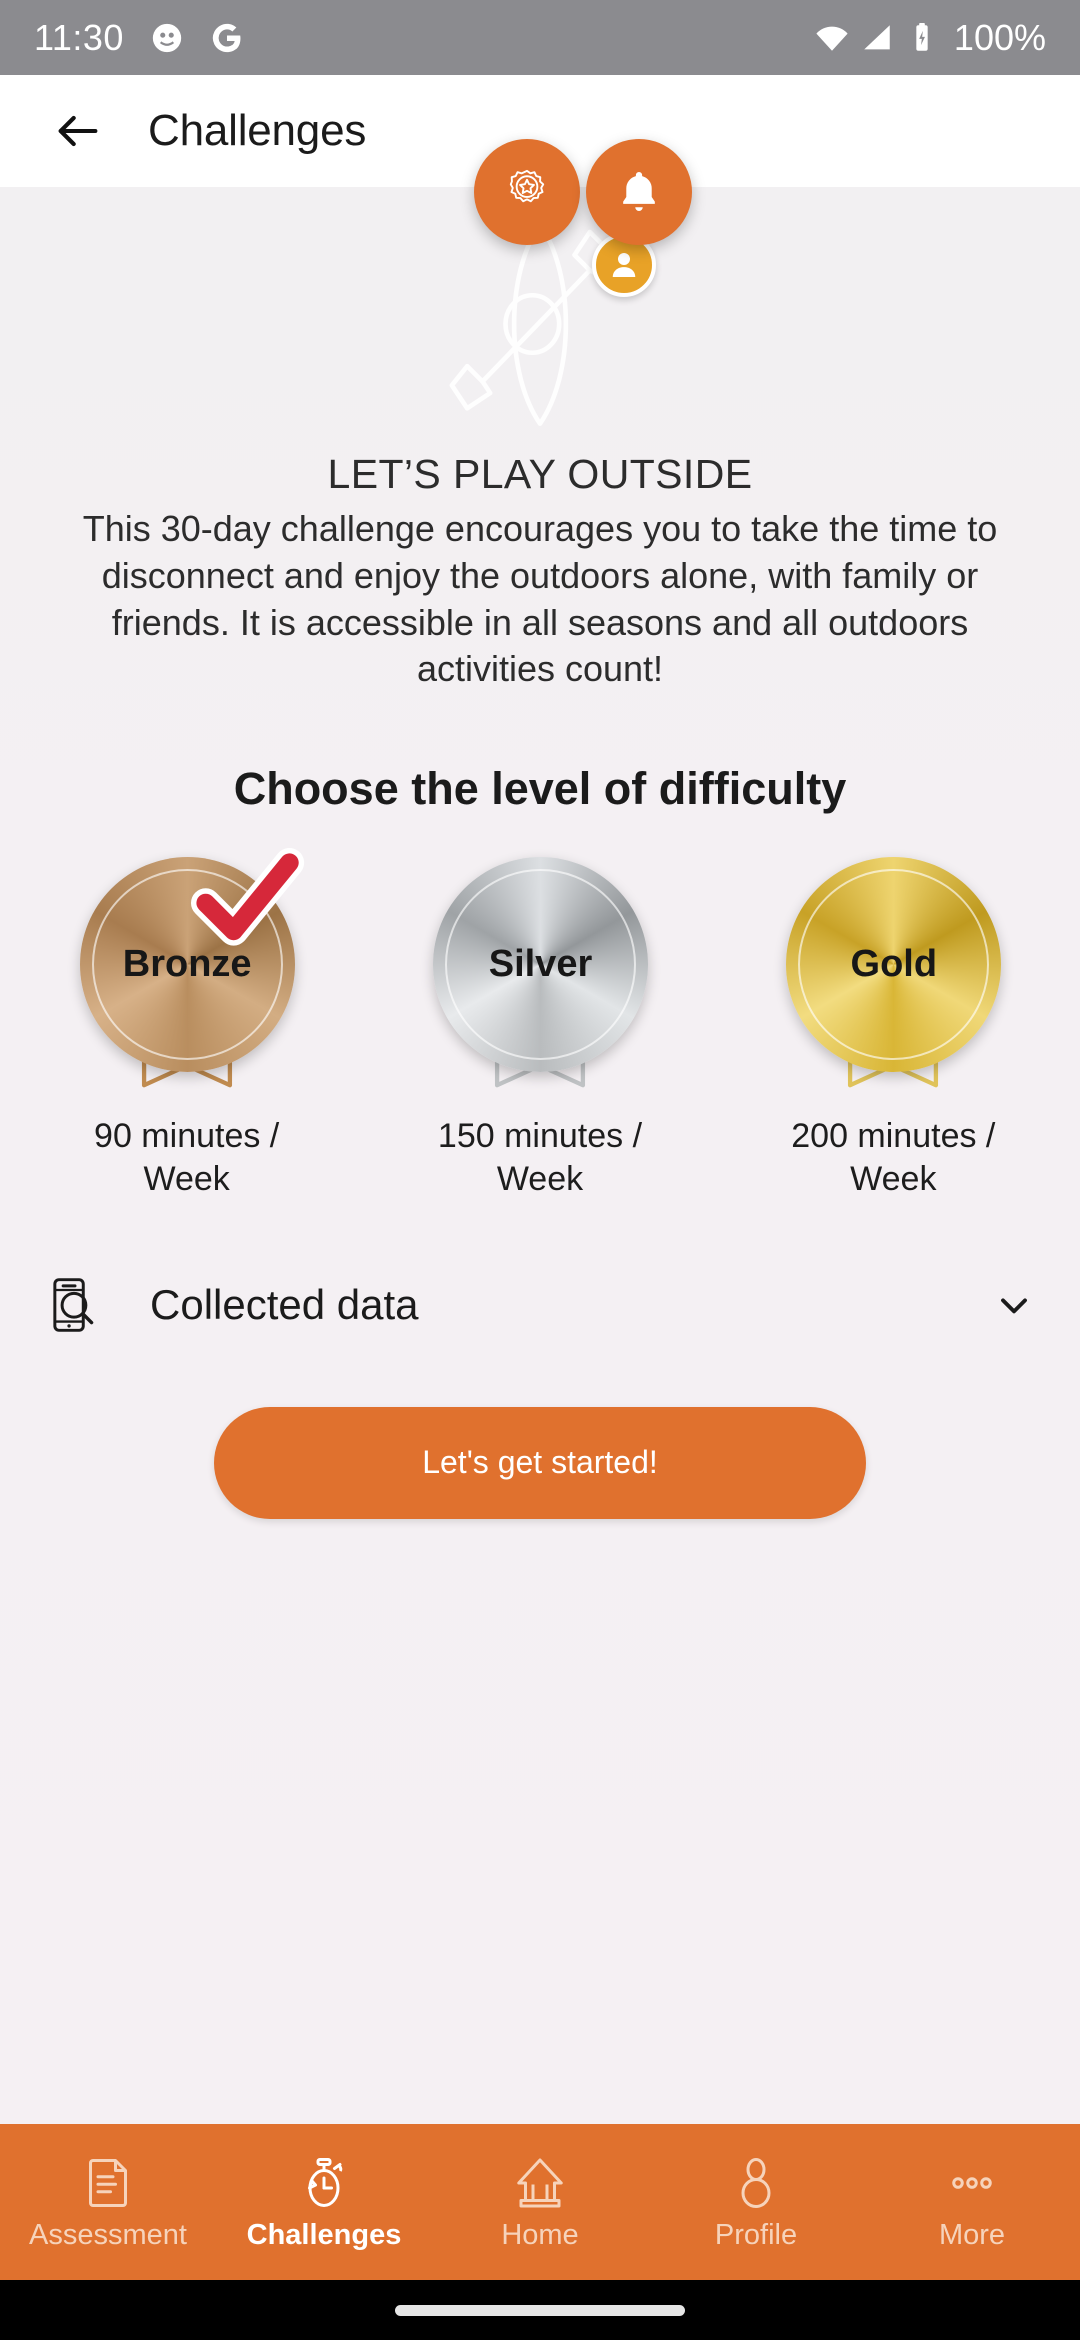  I want to click on medal-caption-silver: 150 minutes / Week, so click(540, 1158).